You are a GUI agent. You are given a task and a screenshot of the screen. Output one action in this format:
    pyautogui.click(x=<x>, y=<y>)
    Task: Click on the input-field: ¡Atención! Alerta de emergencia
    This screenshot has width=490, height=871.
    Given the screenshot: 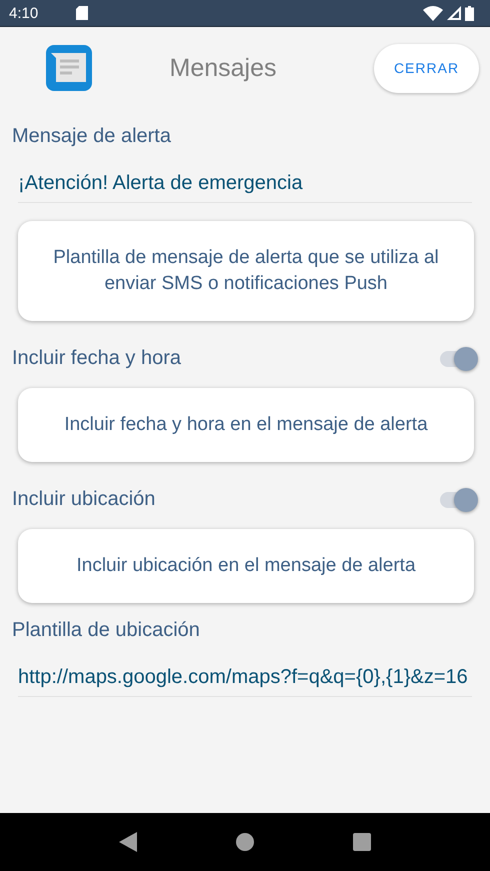 What is the action you would take?
    pyautogui.click(x=245, y=186)
    